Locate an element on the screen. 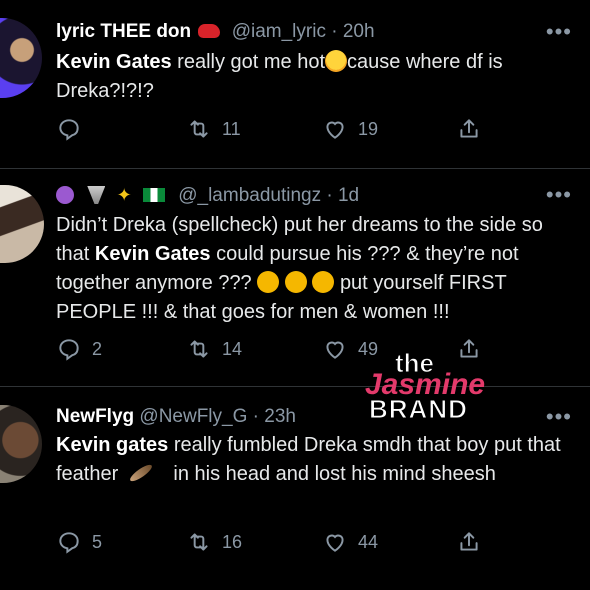 This screenshot has height=590, width=590. like-button: 49 is located at coordinates (350, 349).